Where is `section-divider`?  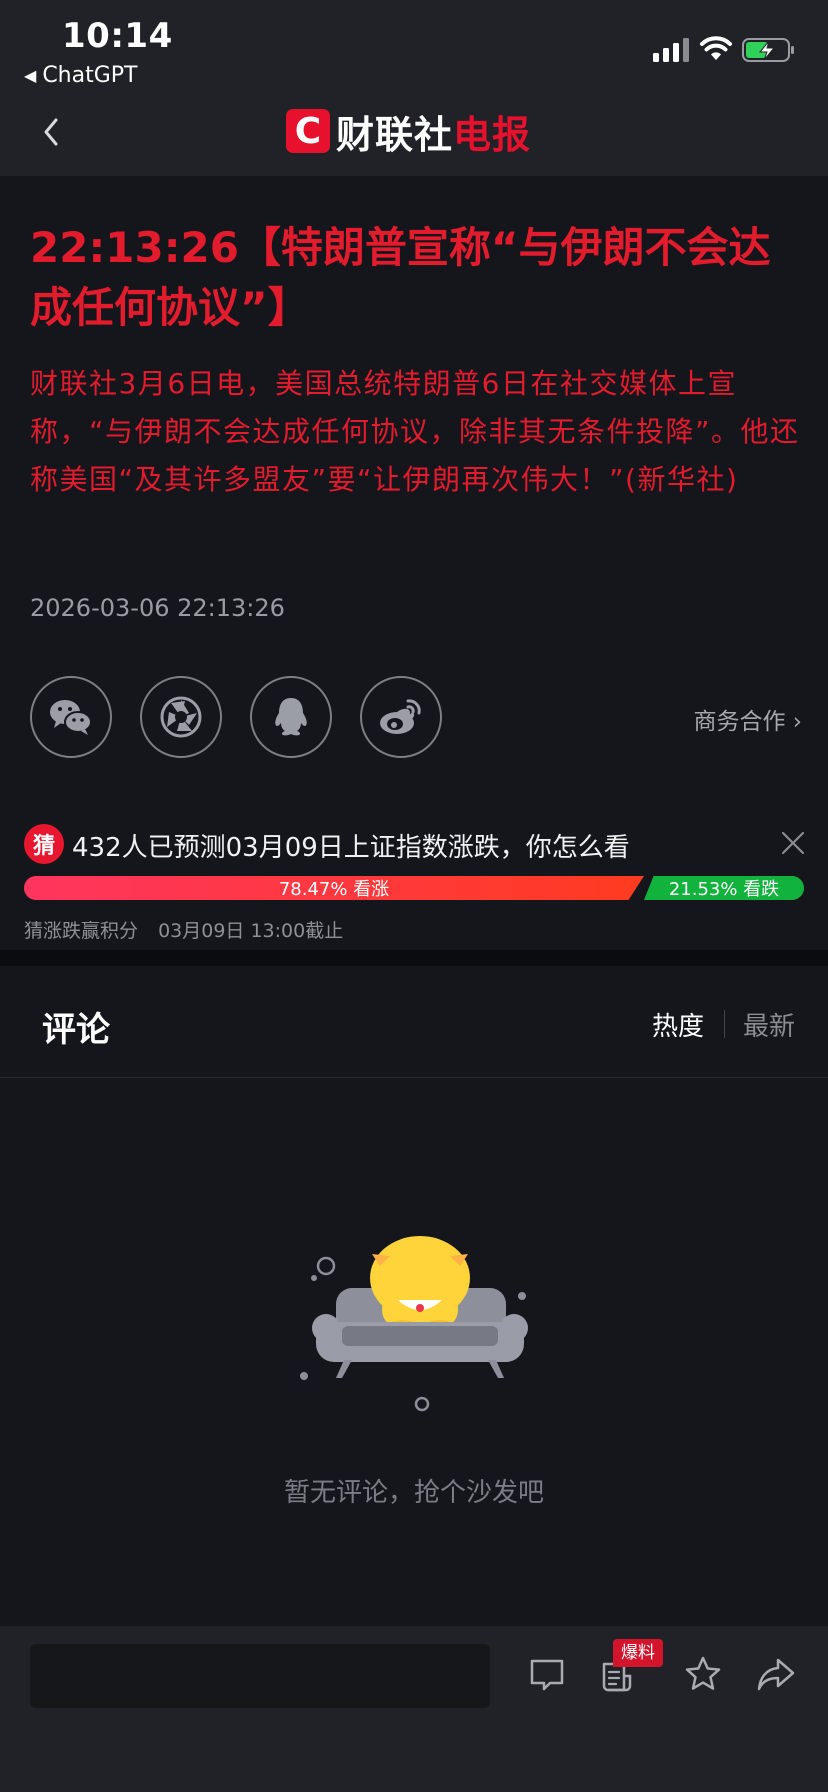
section-divider is located at coordinates (414, 958).